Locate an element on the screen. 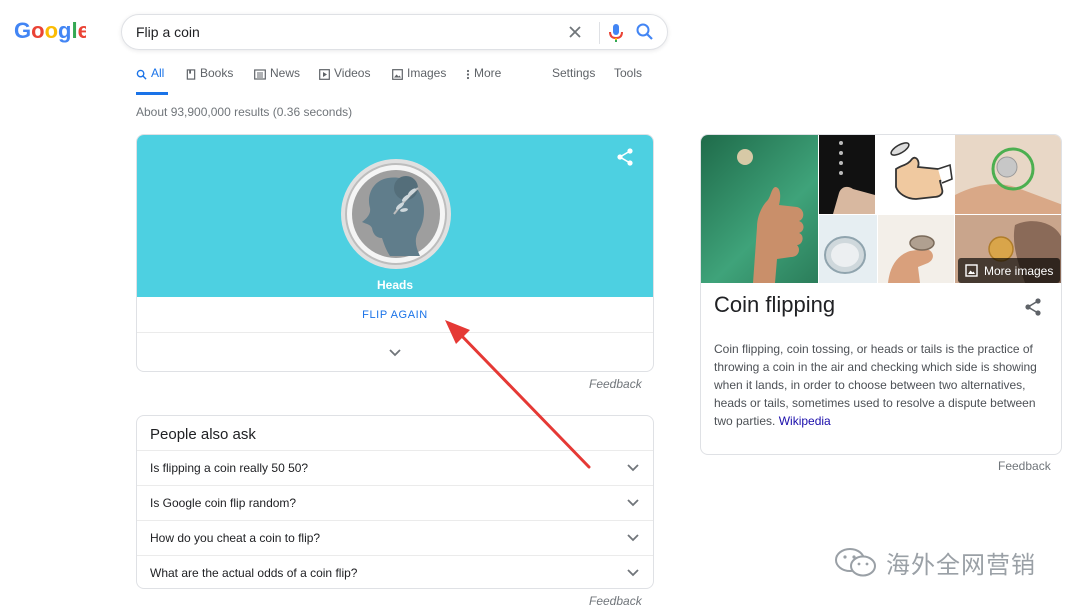 This screenshot has width=1080, height=611. hand-holding-coin-icon is located at coordinates (911, 259).